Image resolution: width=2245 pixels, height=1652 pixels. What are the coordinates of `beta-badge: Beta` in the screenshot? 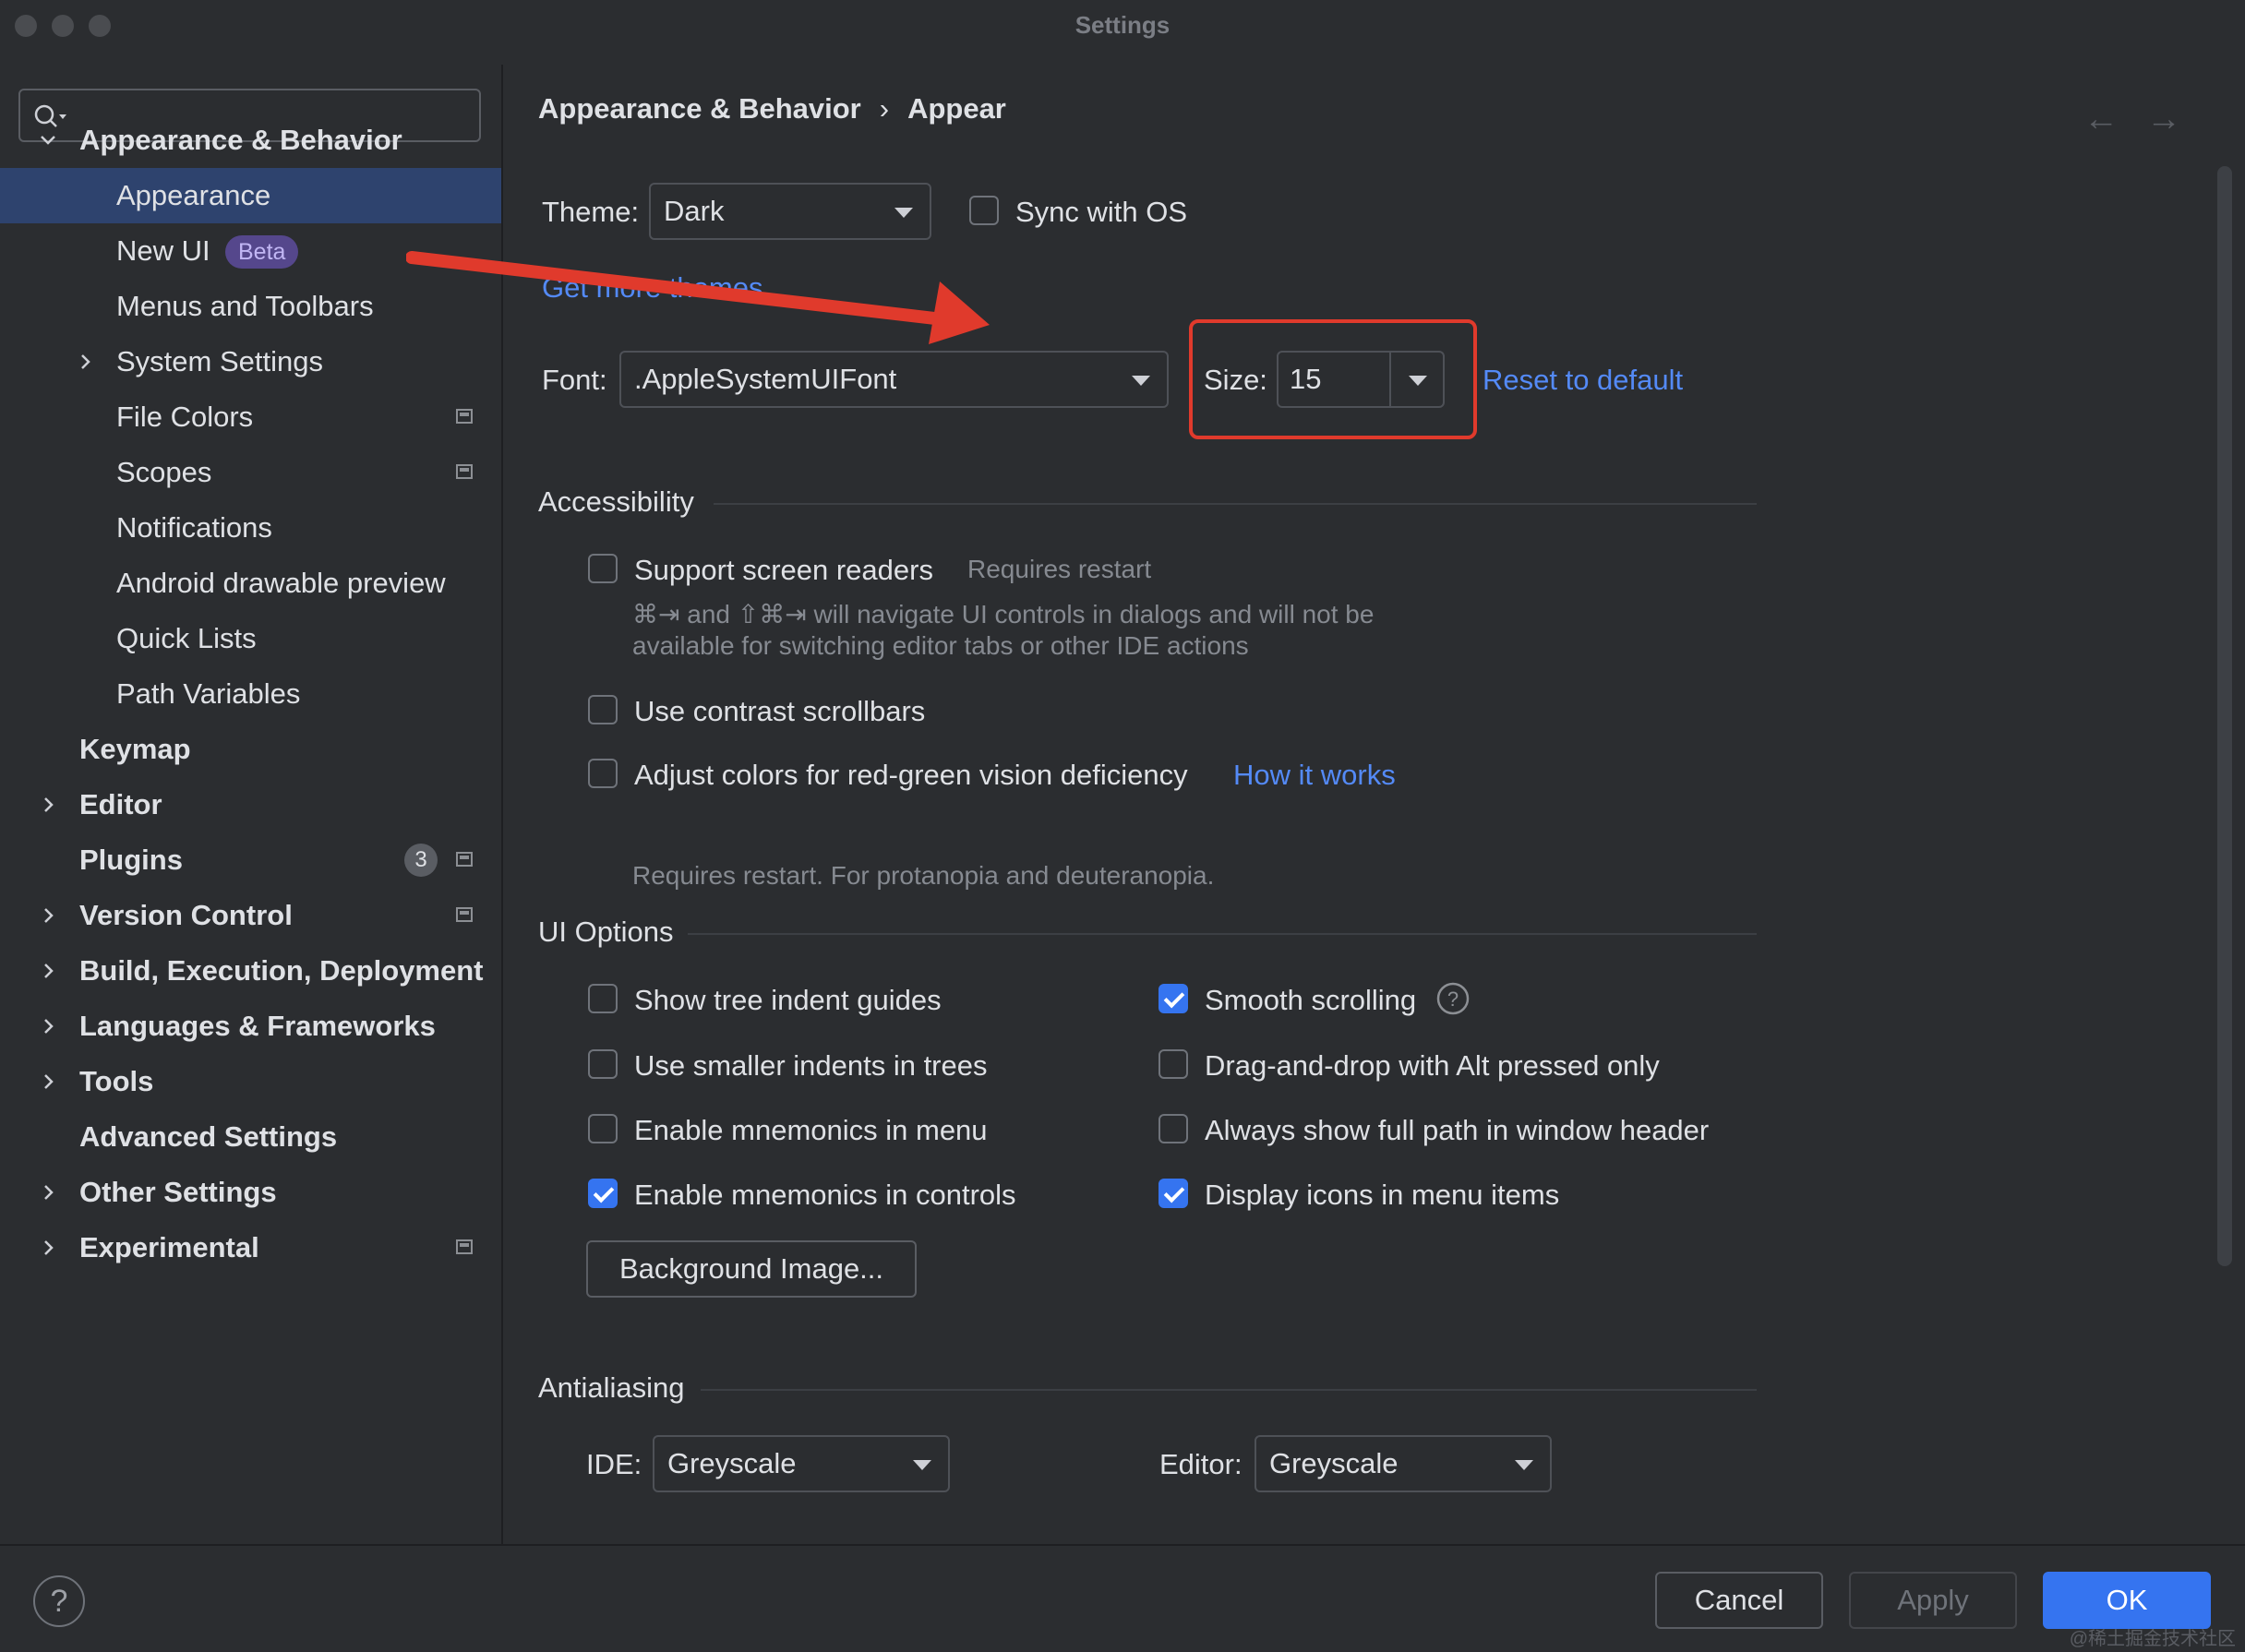 It's located at (262, 252).